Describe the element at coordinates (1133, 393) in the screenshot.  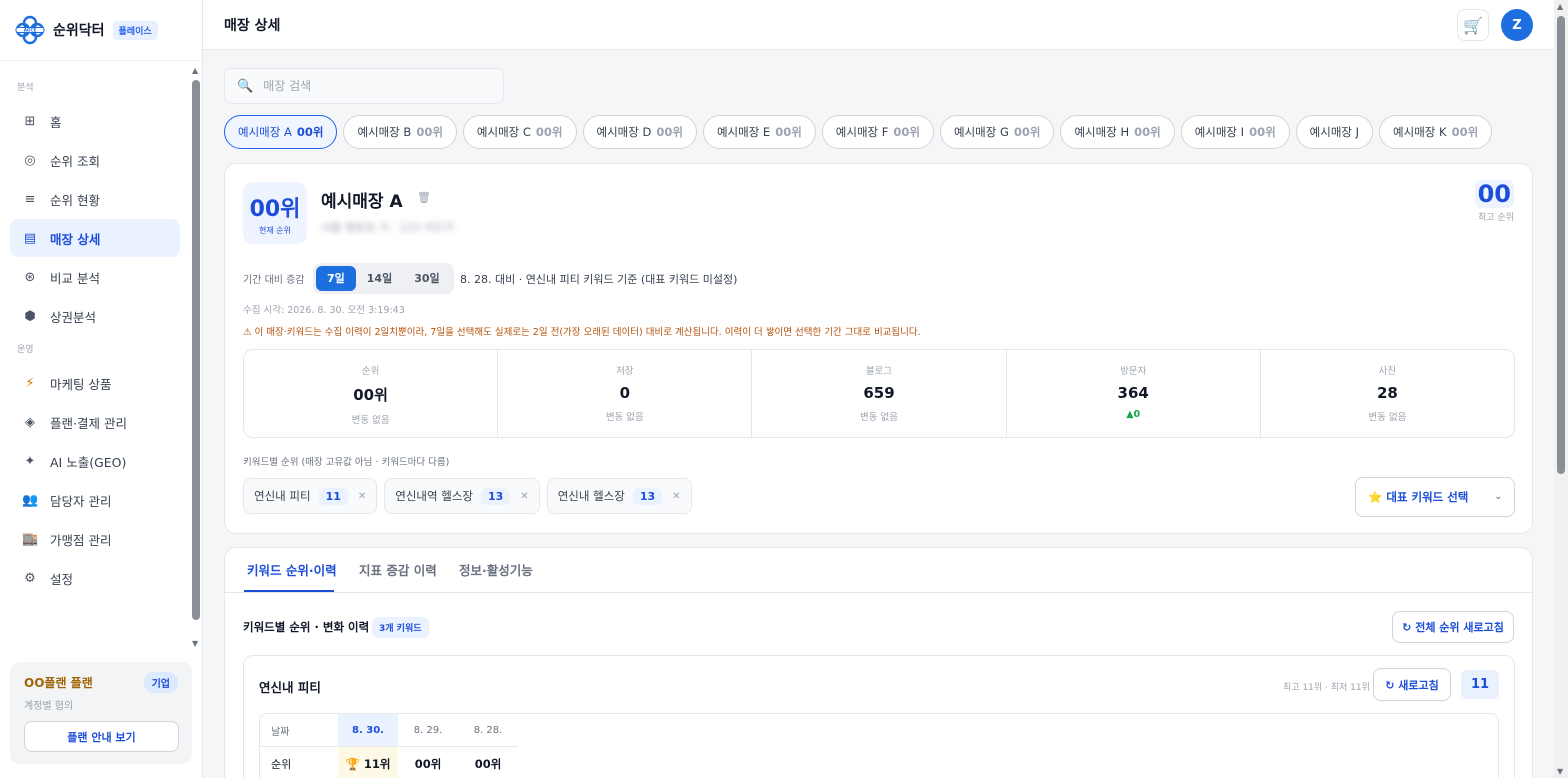
I see `metric-value: 364` at that location.